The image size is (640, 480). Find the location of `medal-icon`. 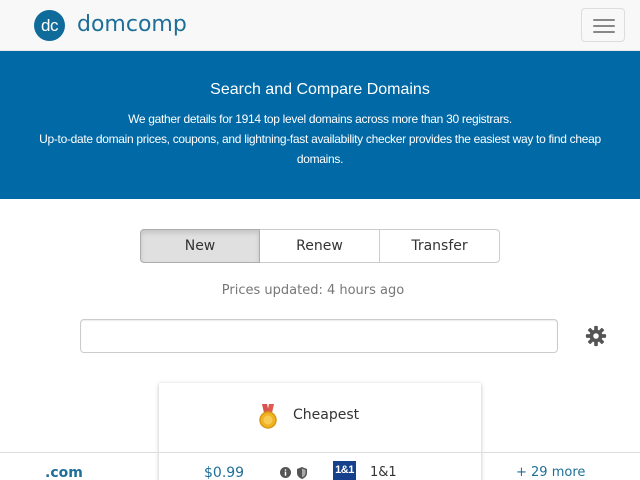

medal-icon is located at coordinates (268, 416).